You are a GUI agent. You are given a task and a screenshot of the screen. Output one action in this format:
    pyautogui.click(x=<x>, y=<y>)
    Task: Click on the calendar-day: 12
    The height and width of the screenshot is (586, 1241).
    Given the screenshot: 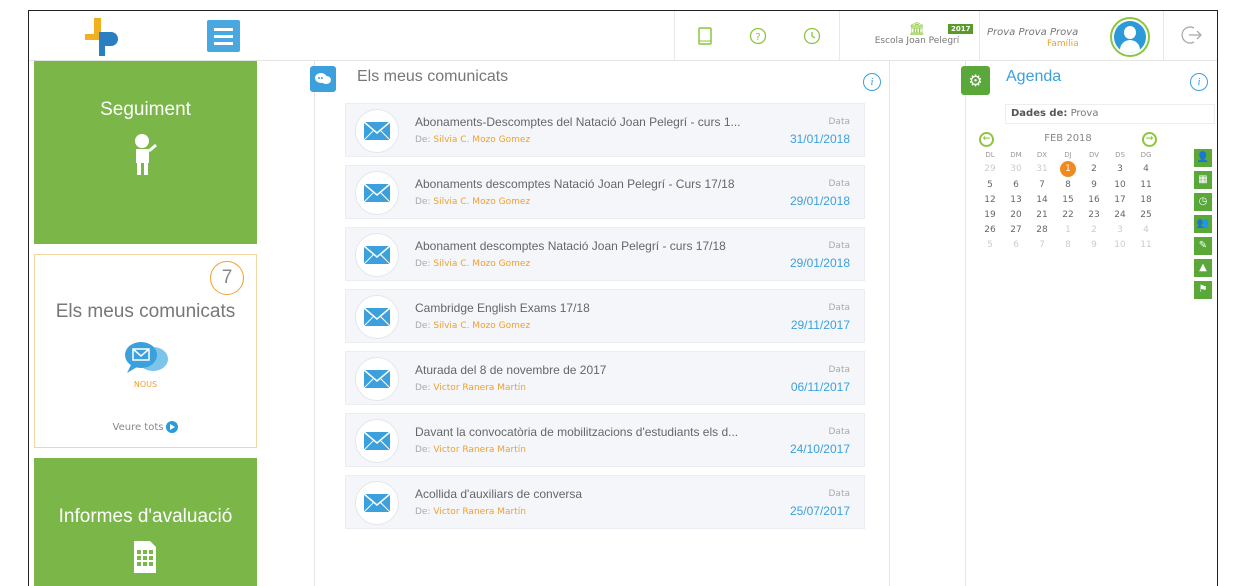 What is the action you would take?
    pyautogui.click(x=990, y=199)
    